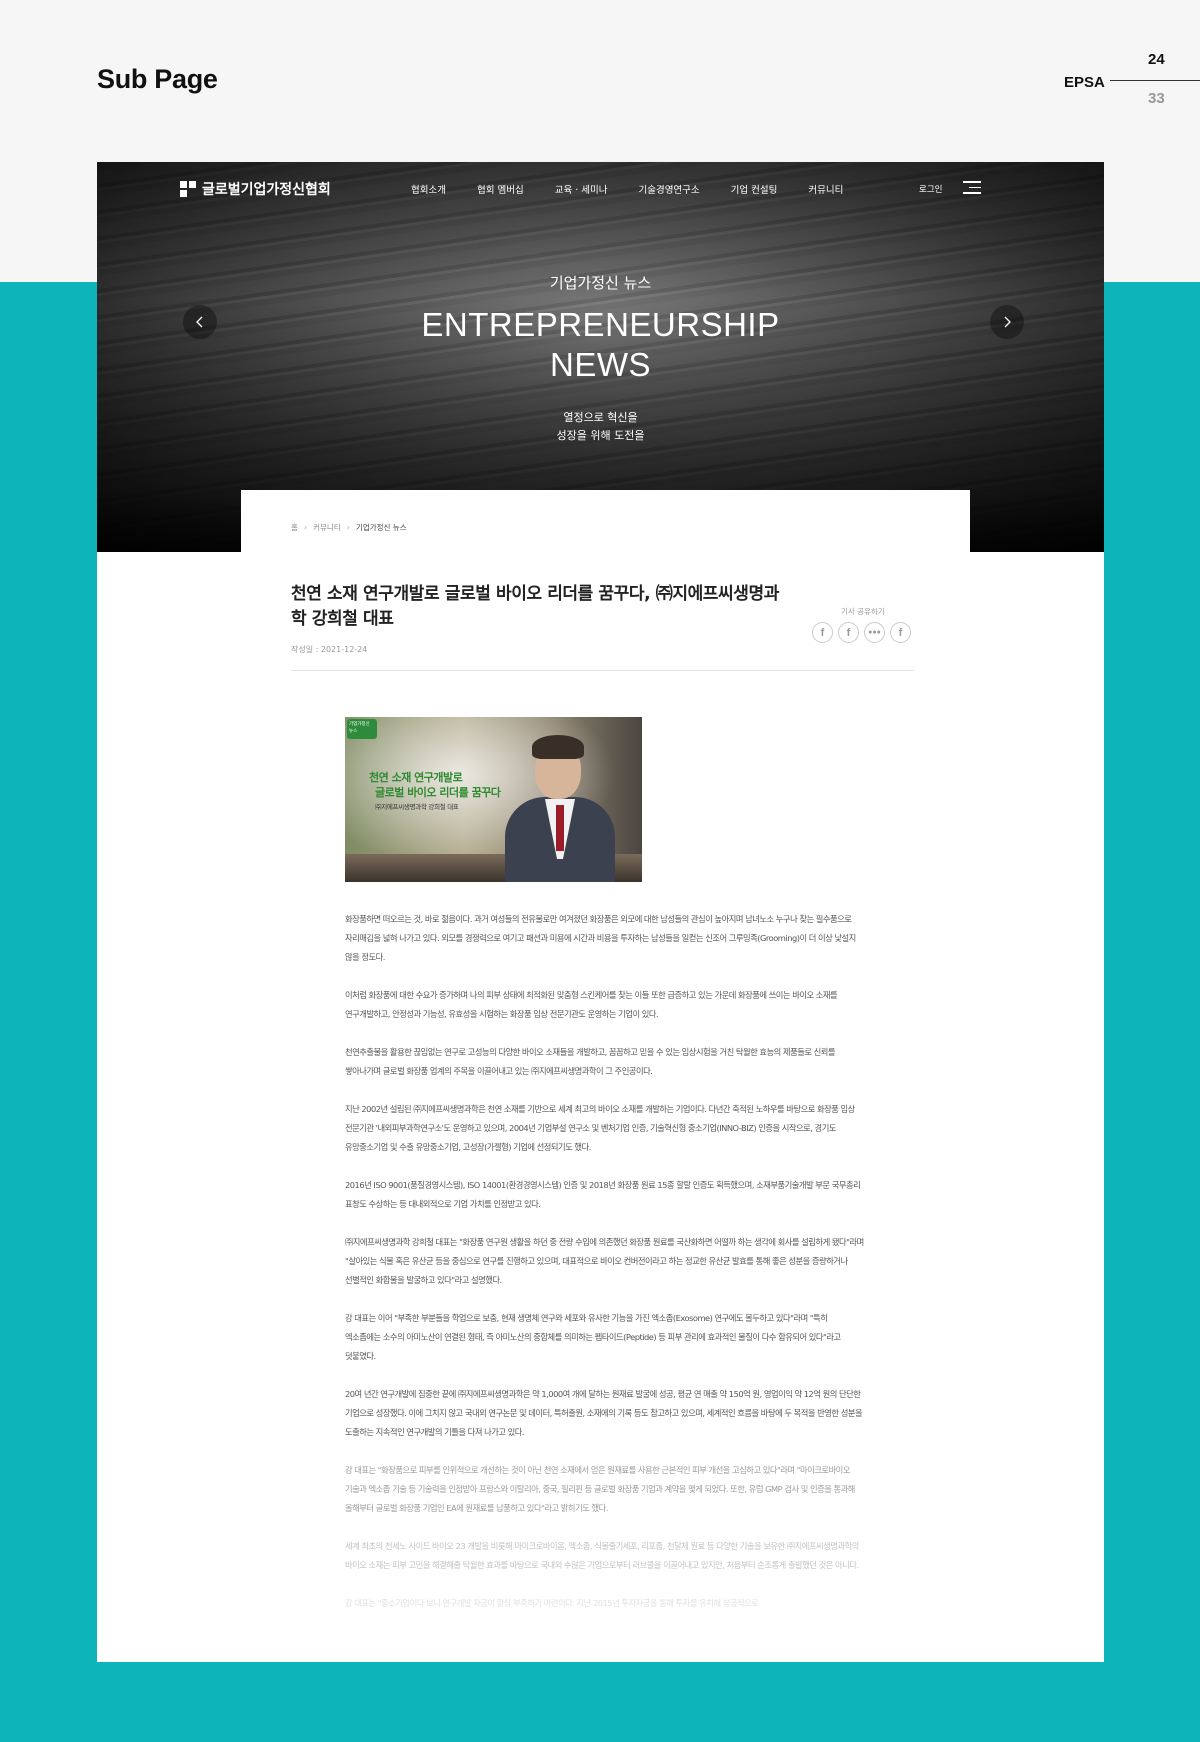 The height and width of the screenshot is (1742, 1200). I want to click on nav-item-education: 교육 · 세미나, so click(581, 189).